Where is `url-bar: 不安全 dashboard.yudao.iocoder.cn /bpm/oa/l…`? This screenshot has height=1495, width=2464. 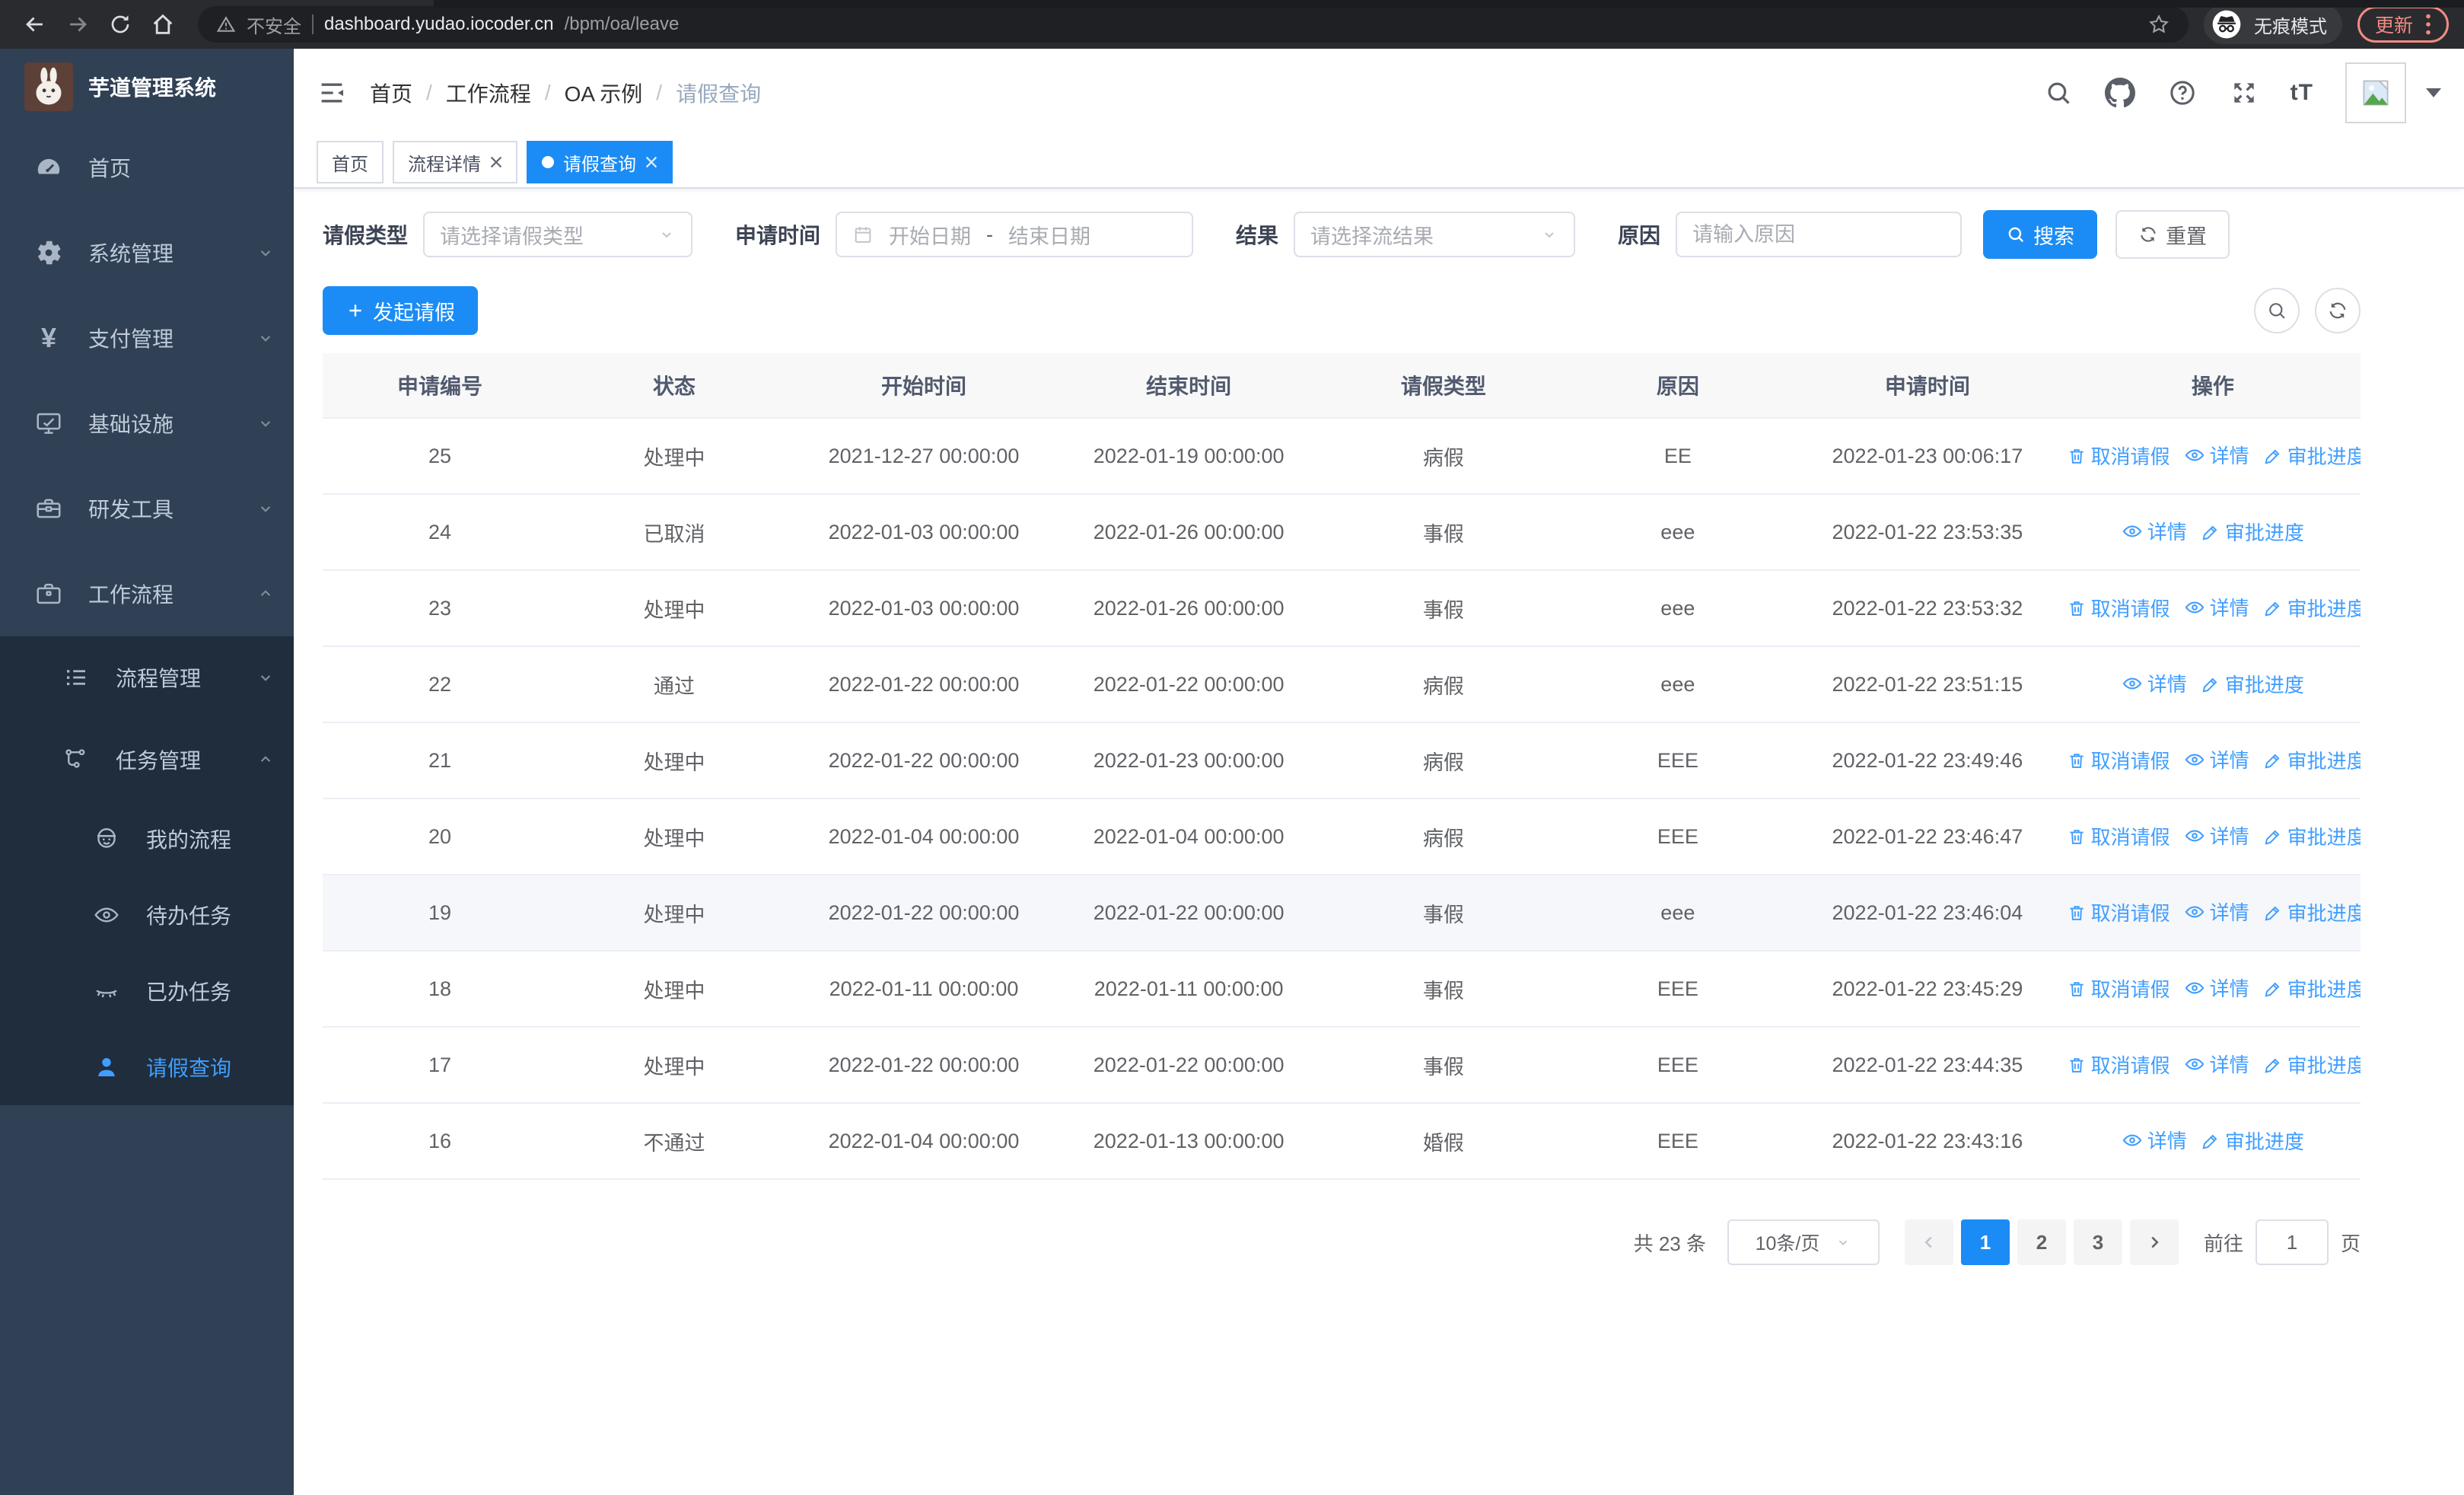 url-bar: 不安全 dashboard.yudao.iocoder.cn /bpm/oa/l… is located at coordinates (1193, 25).